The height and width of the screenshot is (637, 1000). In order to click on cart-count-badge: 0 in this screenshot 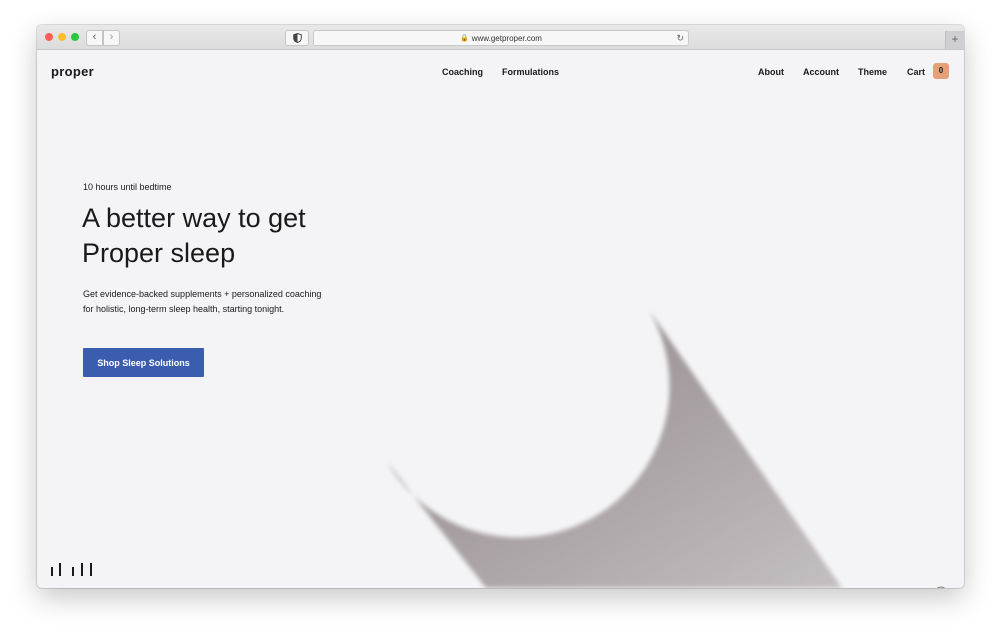, I will do `click(941, 71)`.